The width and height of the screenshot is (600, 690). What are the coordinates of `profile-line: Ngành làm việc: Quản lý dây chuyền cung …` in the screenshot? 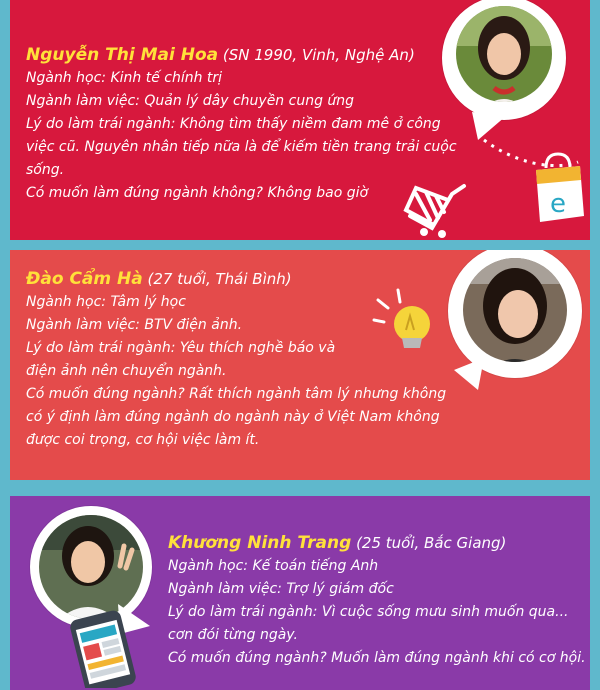 It's located at (190, 101).